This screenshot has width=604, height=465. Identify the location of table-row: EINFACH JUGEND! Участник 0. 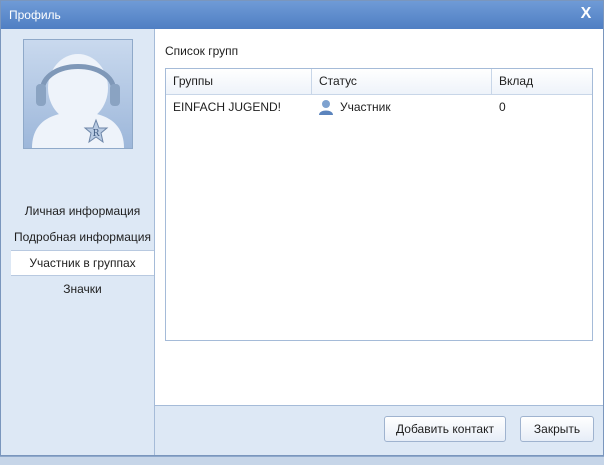
(379, 107).